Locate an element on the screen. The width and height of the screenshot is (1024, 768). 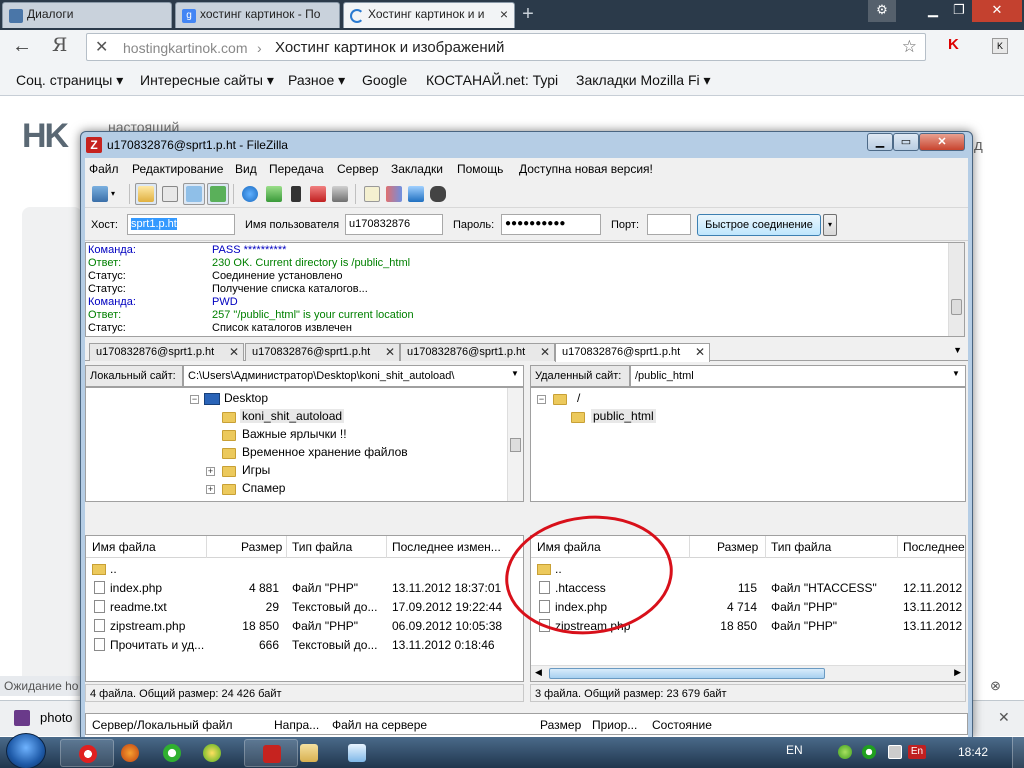
menu-bookmarks: Закладки is located at coordinates (417, 169).